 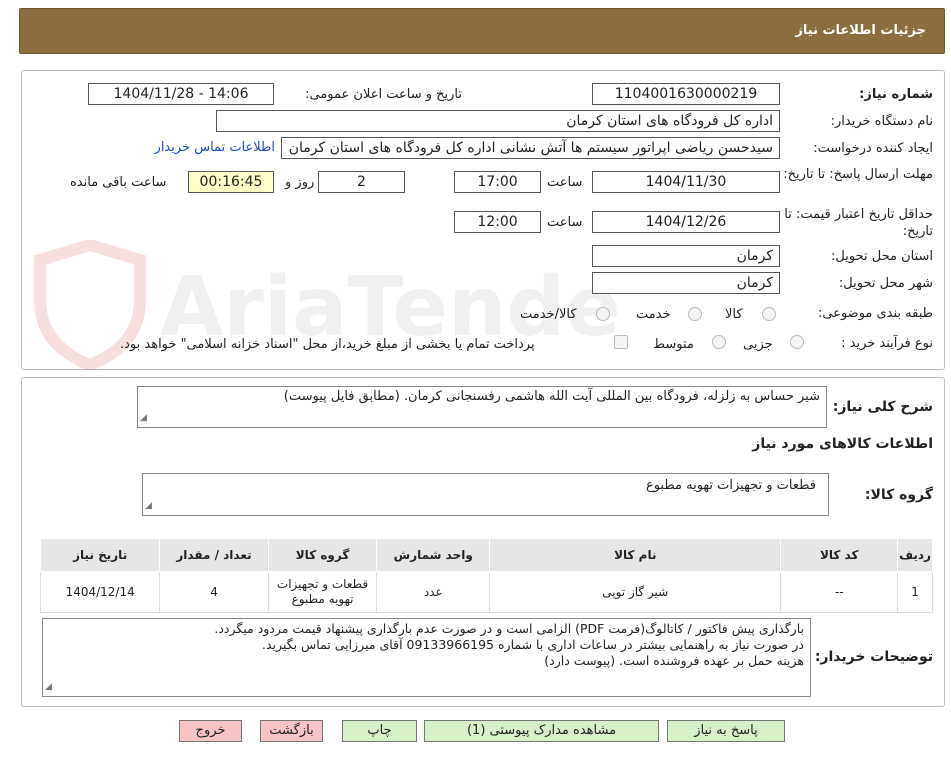 What do you see at coordinates (898, 495) in the screenshot?
I see `group-label: گروه کالا:` at bounding box center [898, 495].